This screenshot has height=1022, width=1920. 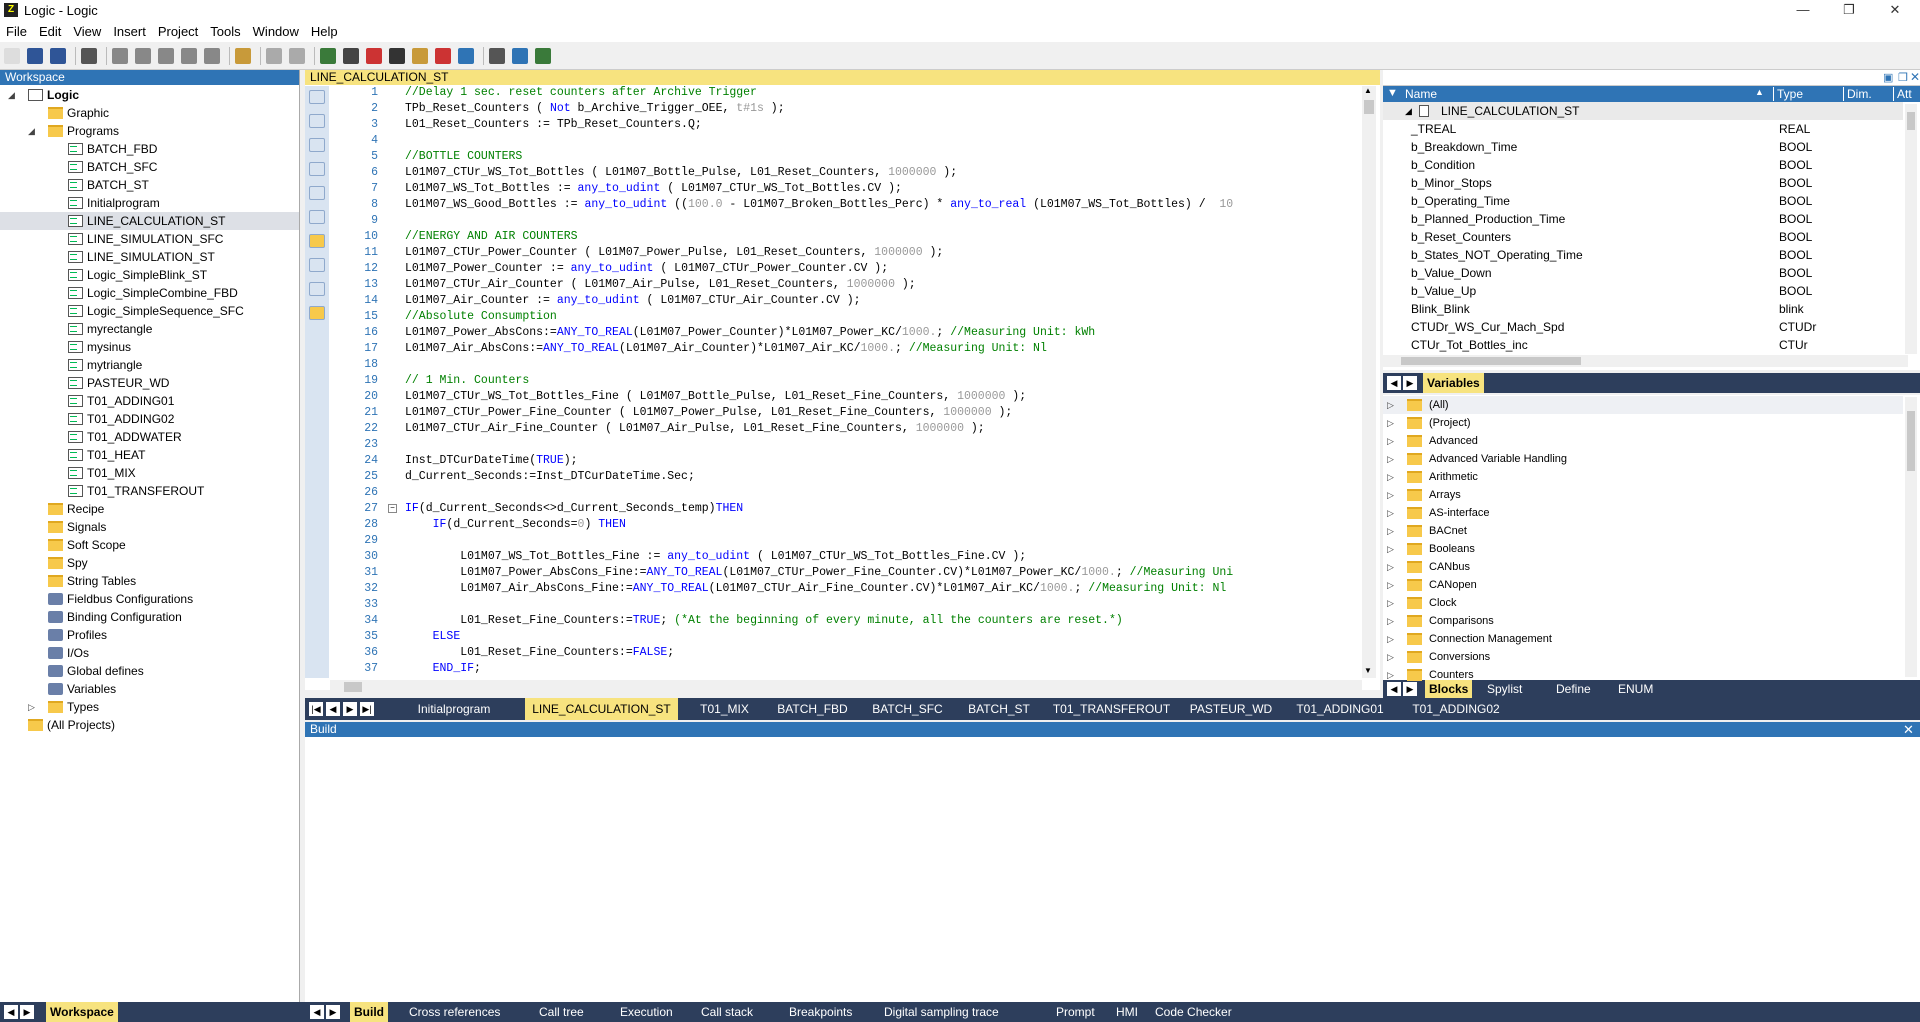 I want to click on variable-row: b_Planned_Production_Time BOOL, so click(x=1643, y=219).